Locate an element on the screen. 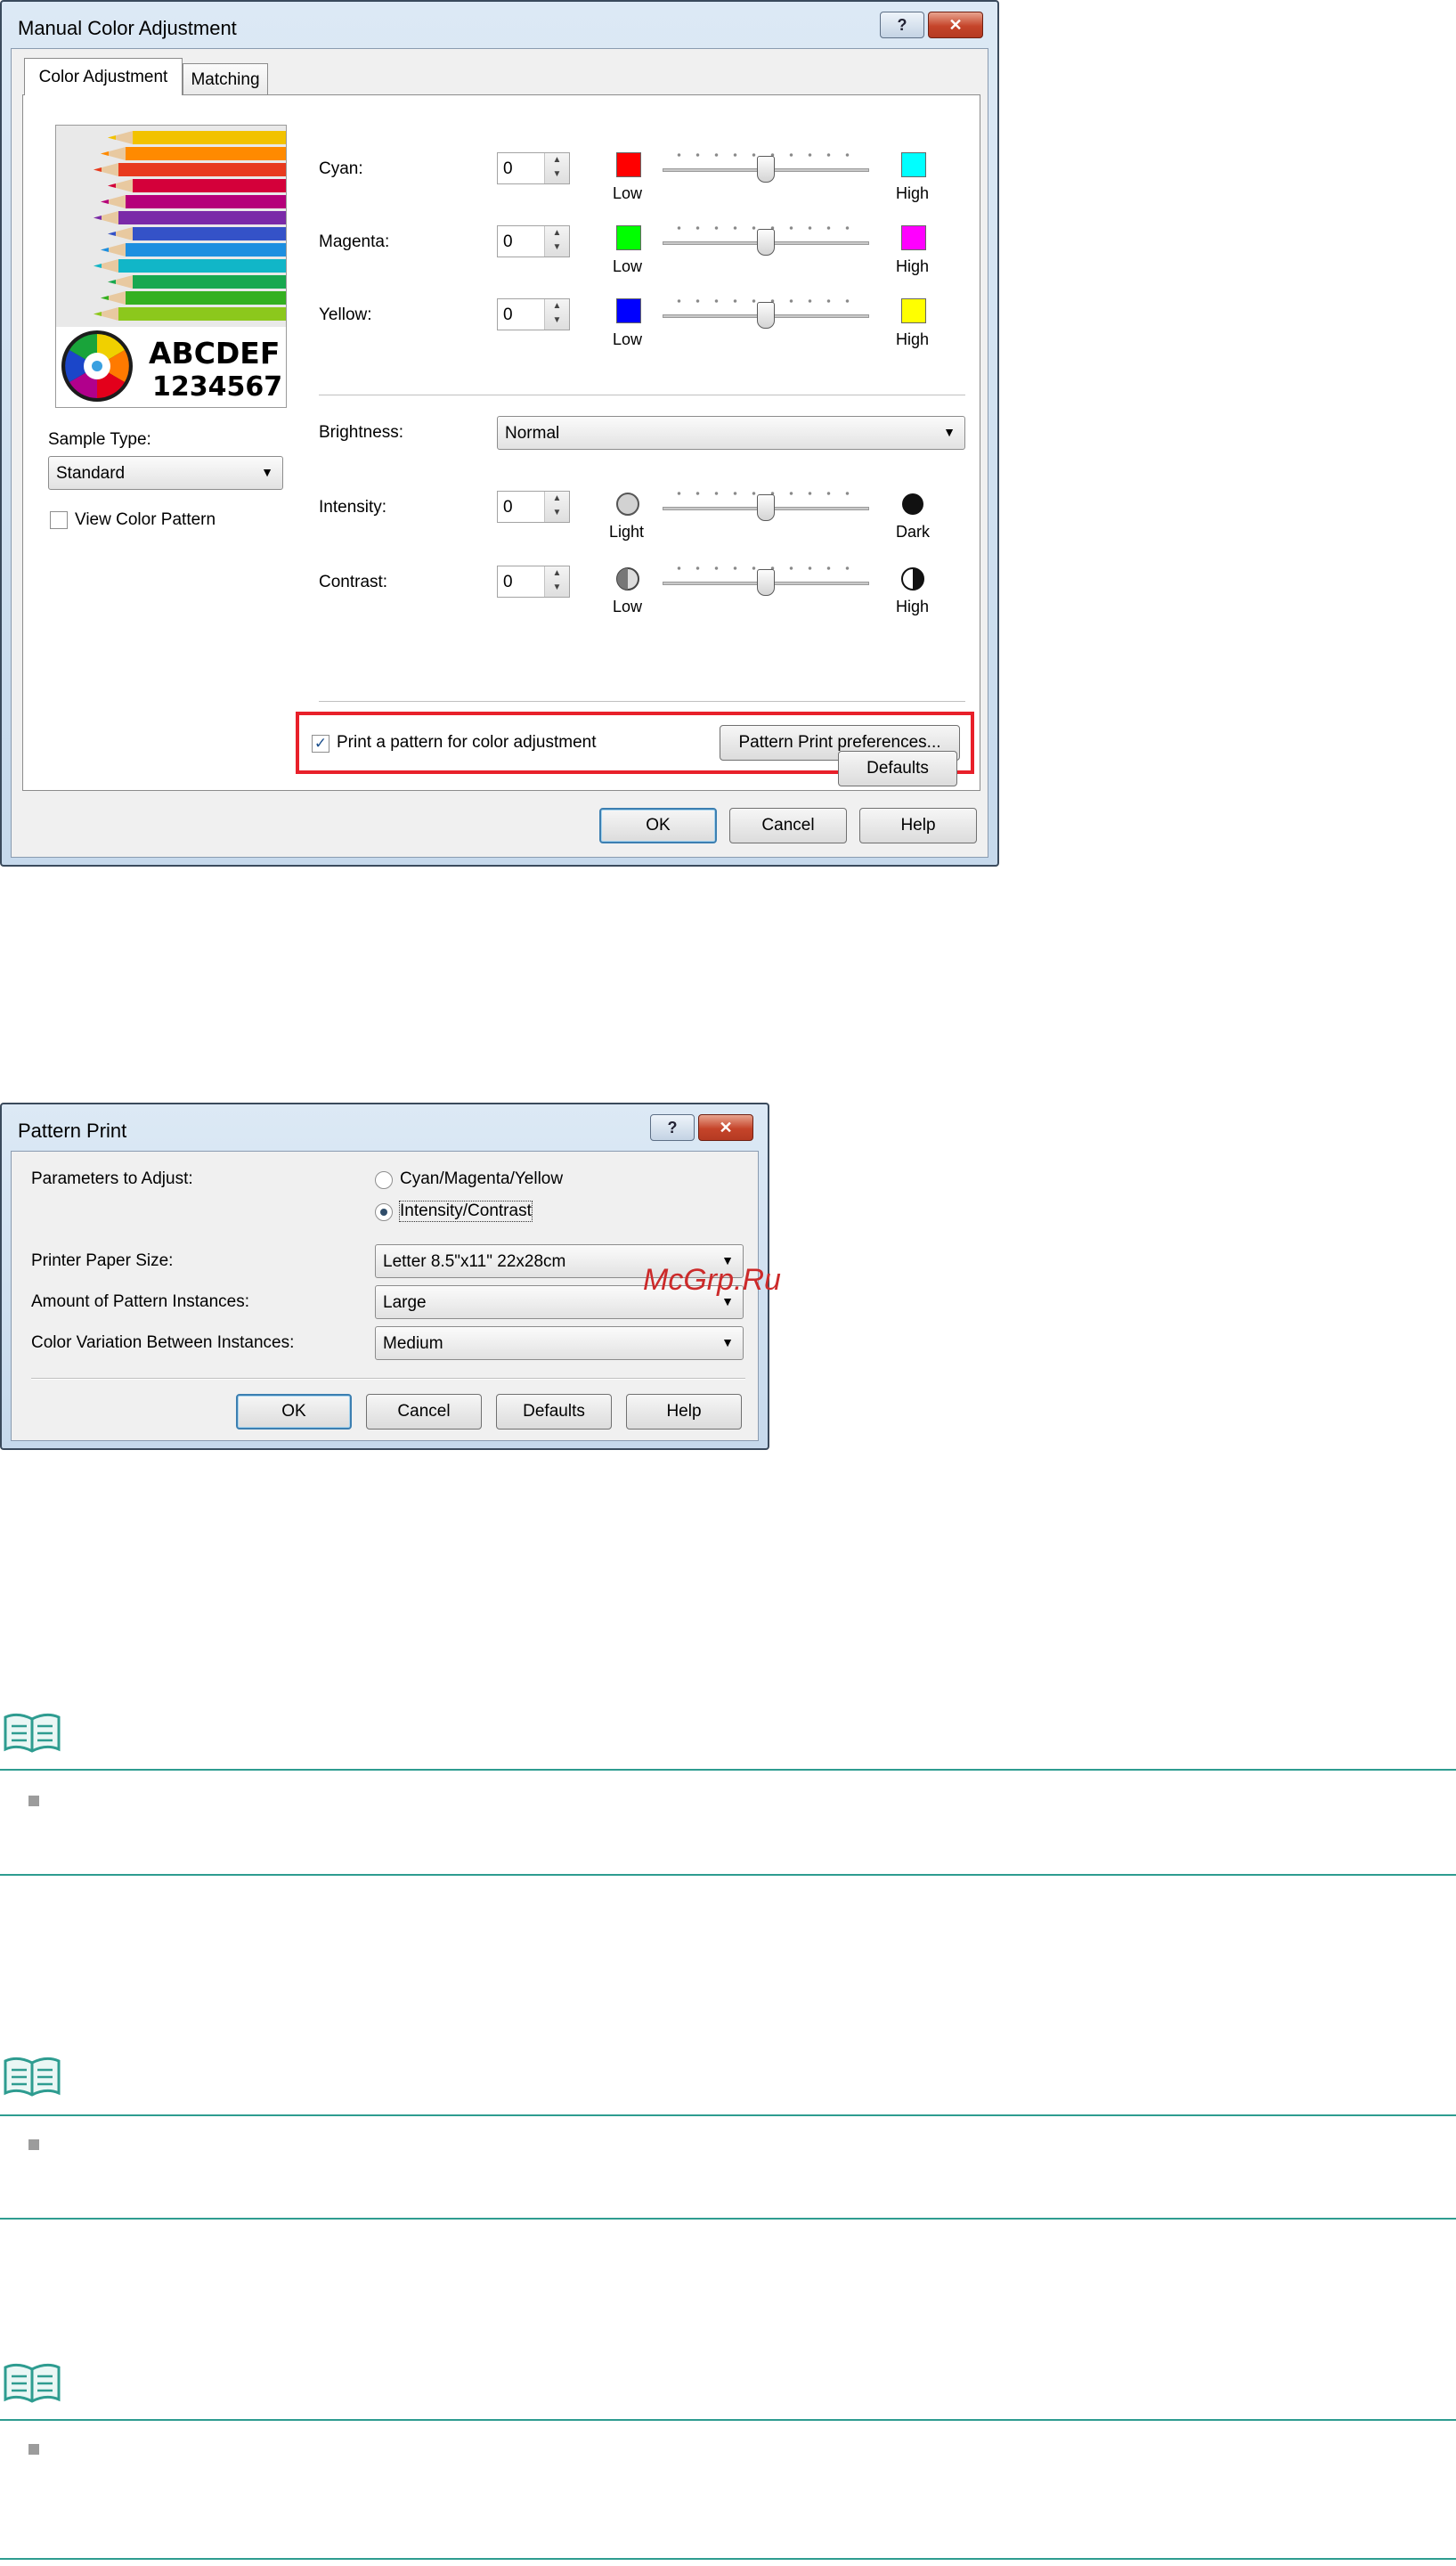 Image resolution: width=1456 pixels, height=2566 pixels. sample-text-letters: ABCDEF is located at coordinates (215, 354).